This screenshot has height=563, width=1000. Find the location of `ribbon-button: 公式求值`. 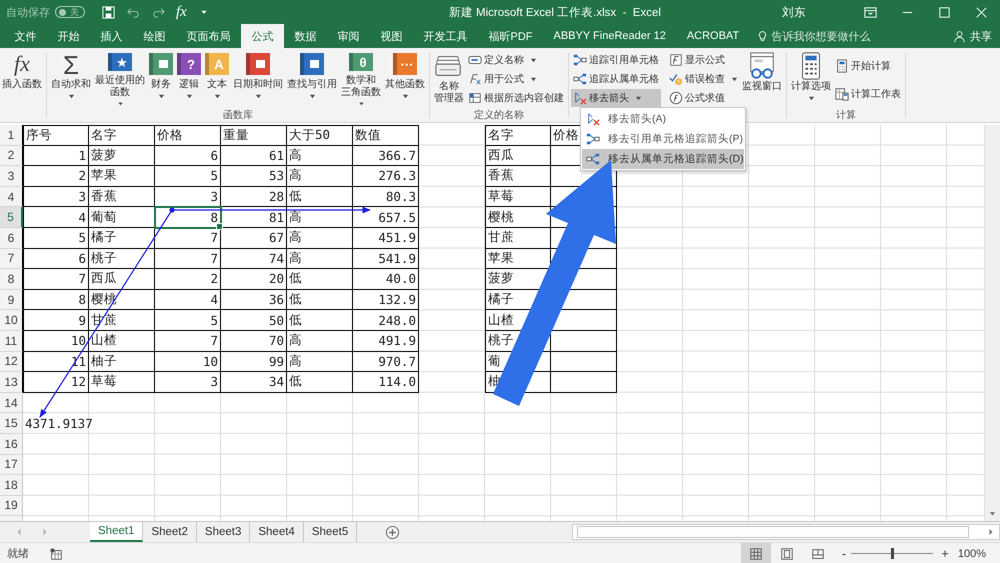

ribbon-button: 公式求值 is located at coordinates (703, 98).